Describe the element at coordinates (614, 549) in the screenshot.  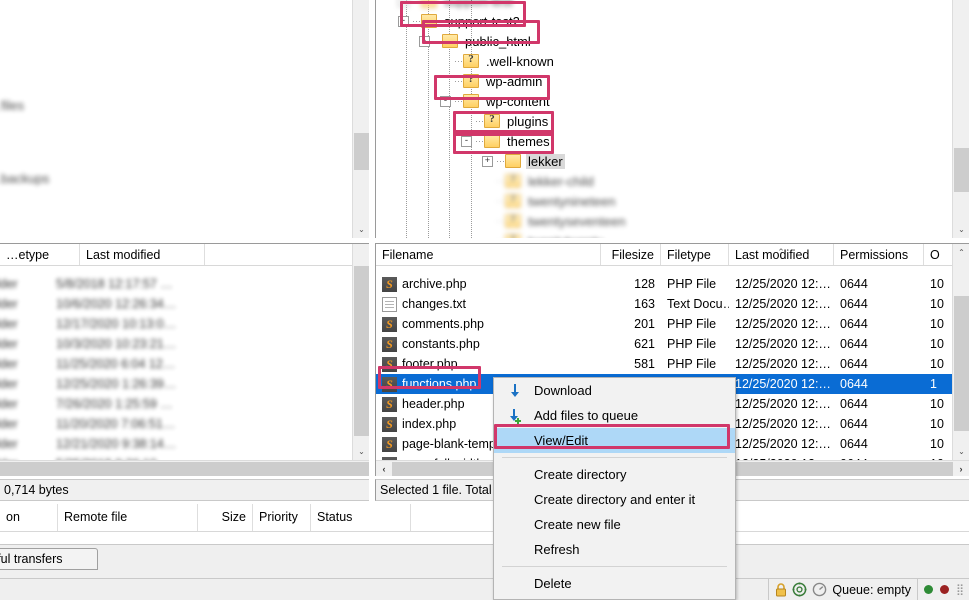
I see `menu-item-refresh: Refresh` at that location.